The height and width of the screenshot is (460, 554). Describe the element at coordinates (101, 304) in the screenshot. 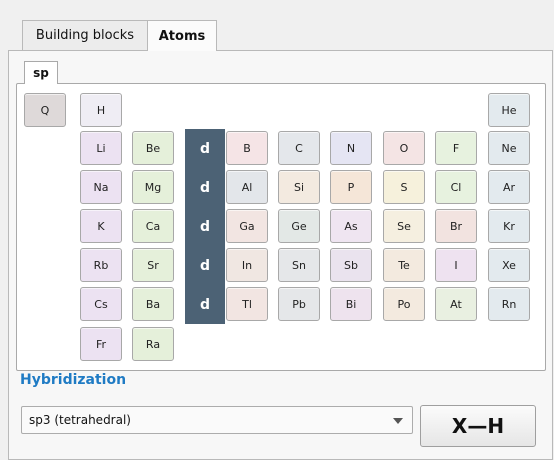

I see `element-button-cs: Cs` at that location.